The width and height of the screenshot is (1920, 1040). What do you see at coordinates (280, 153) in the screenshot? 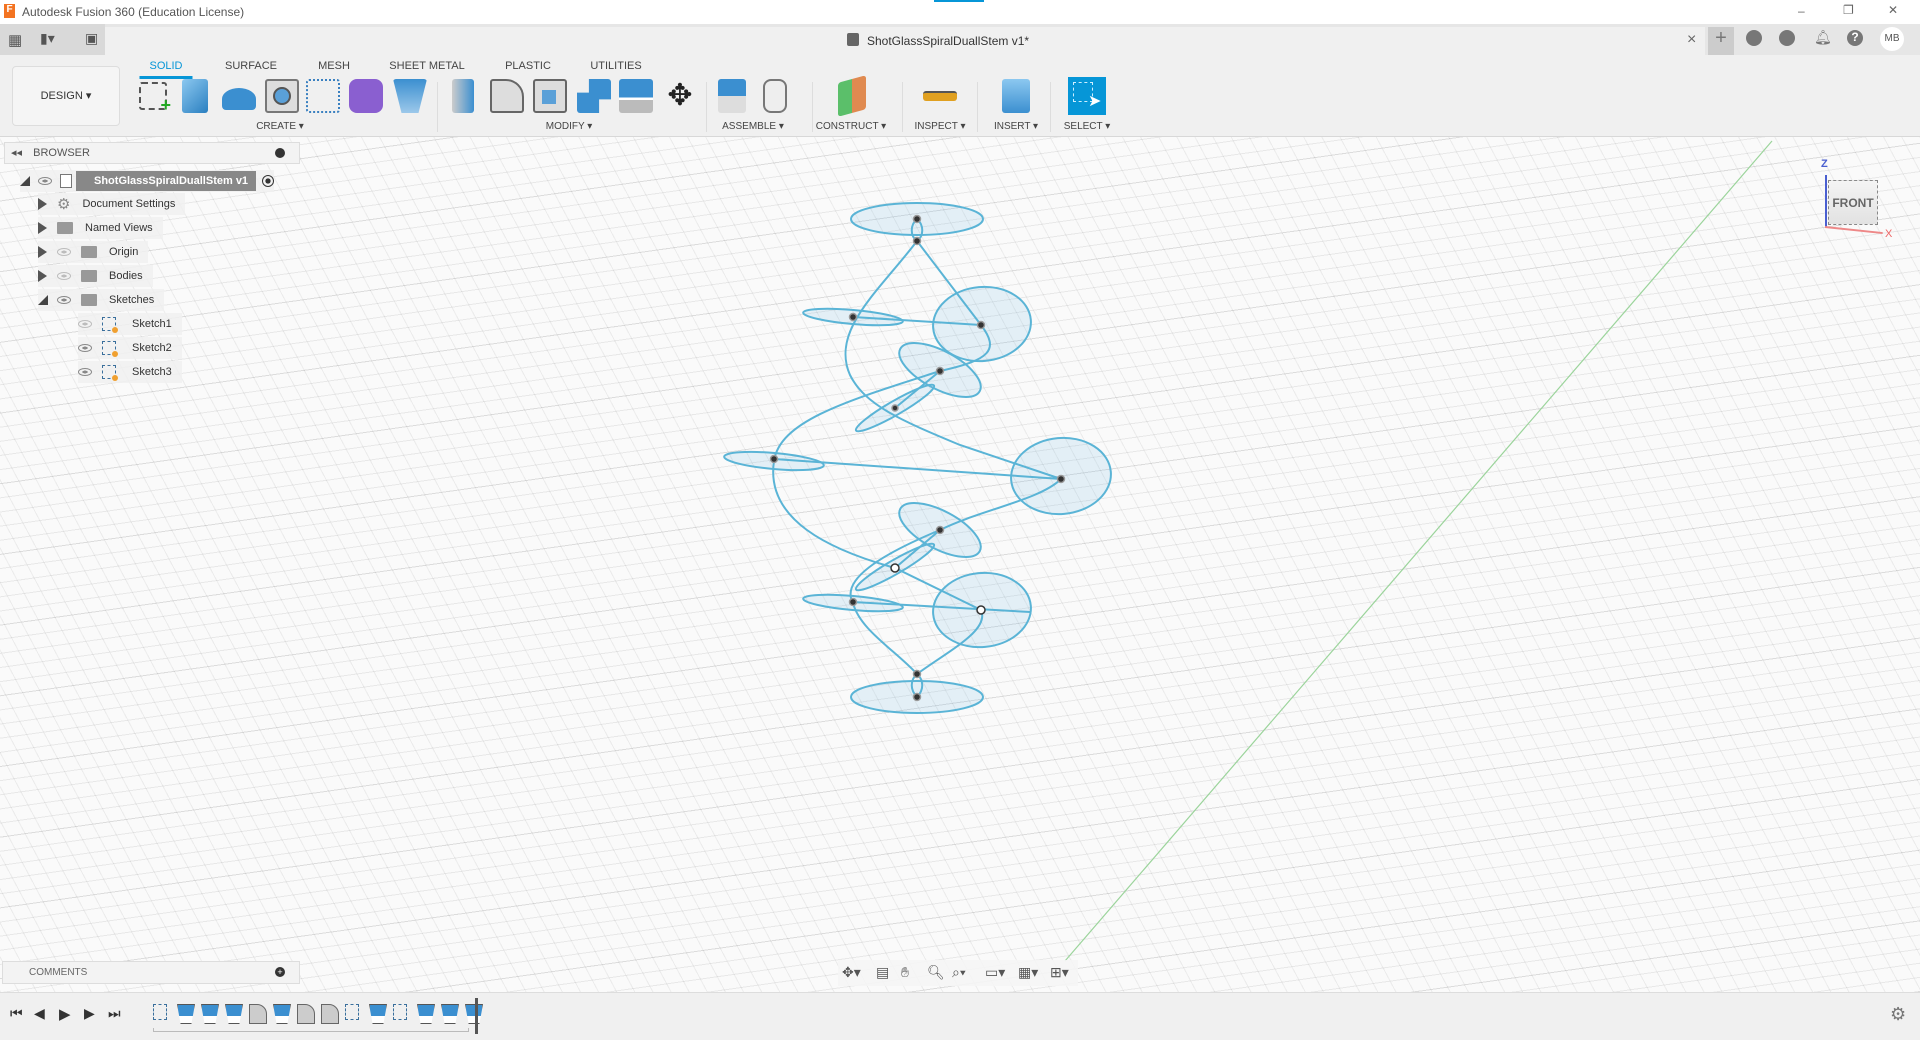
I see `browser-options-icon` at bounding box center [280, 153].